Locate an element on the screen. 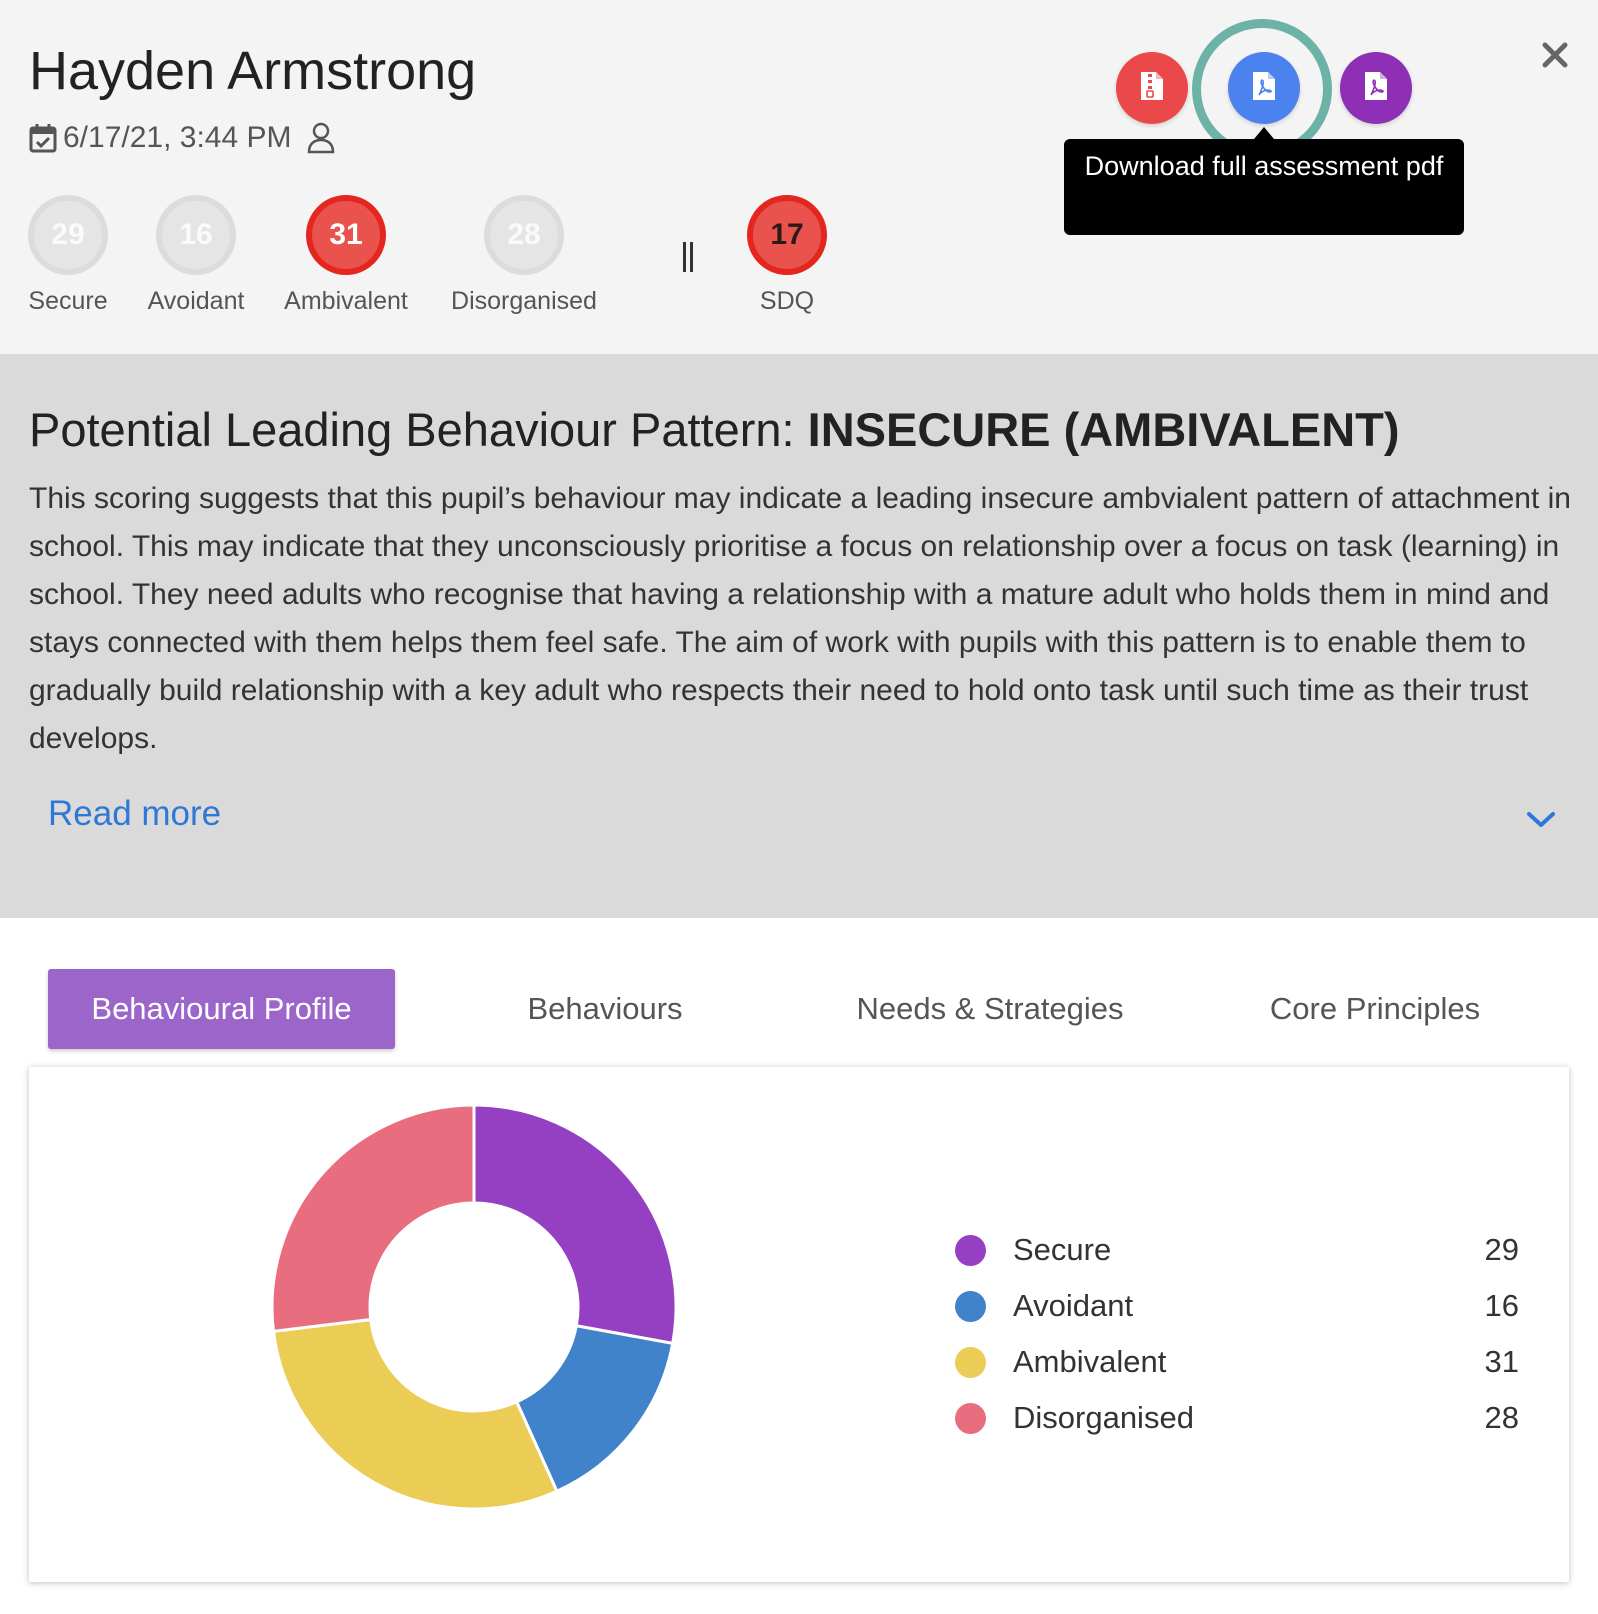 The image size is (1598, 1614). pattern-title-prefix: Potential Leading Behaviour Pattern: is located at coordinates (418, 429).